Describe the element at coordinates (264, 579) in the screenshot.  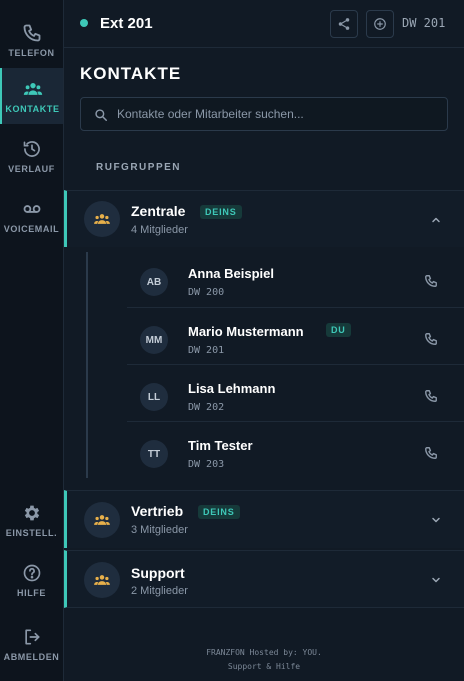
I see `group-support: Support 2 Mitglieder` at that location.